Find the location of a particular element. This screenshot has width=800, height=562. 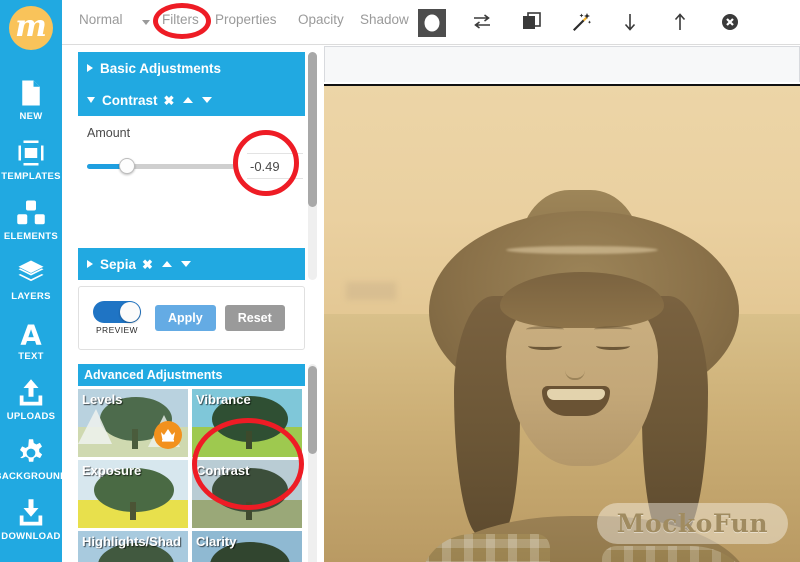

filter-thumb-label: Highlights/Shad is located at coordinates (131, 541).